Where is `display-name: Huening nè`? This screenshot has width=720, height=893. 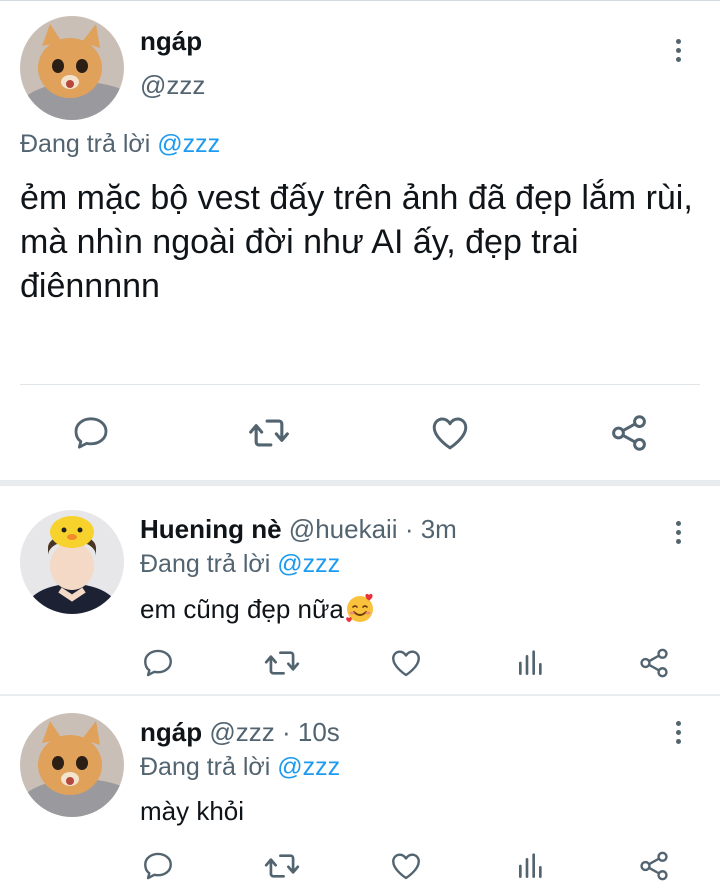 display-name: Huening nè is located at coordinates (211, 529).